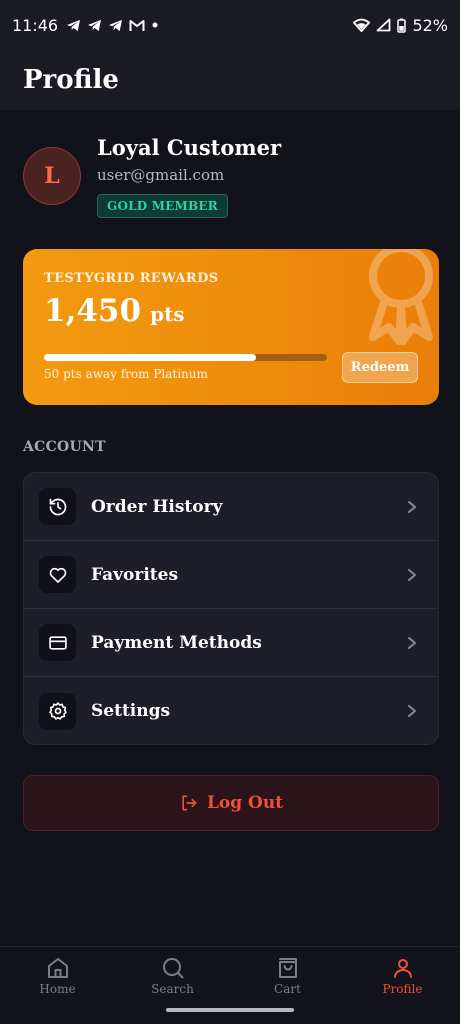 Image resolution: width=460 pixels, height=1024 pixels. I want to click on avatar: L, so click(52, 176).